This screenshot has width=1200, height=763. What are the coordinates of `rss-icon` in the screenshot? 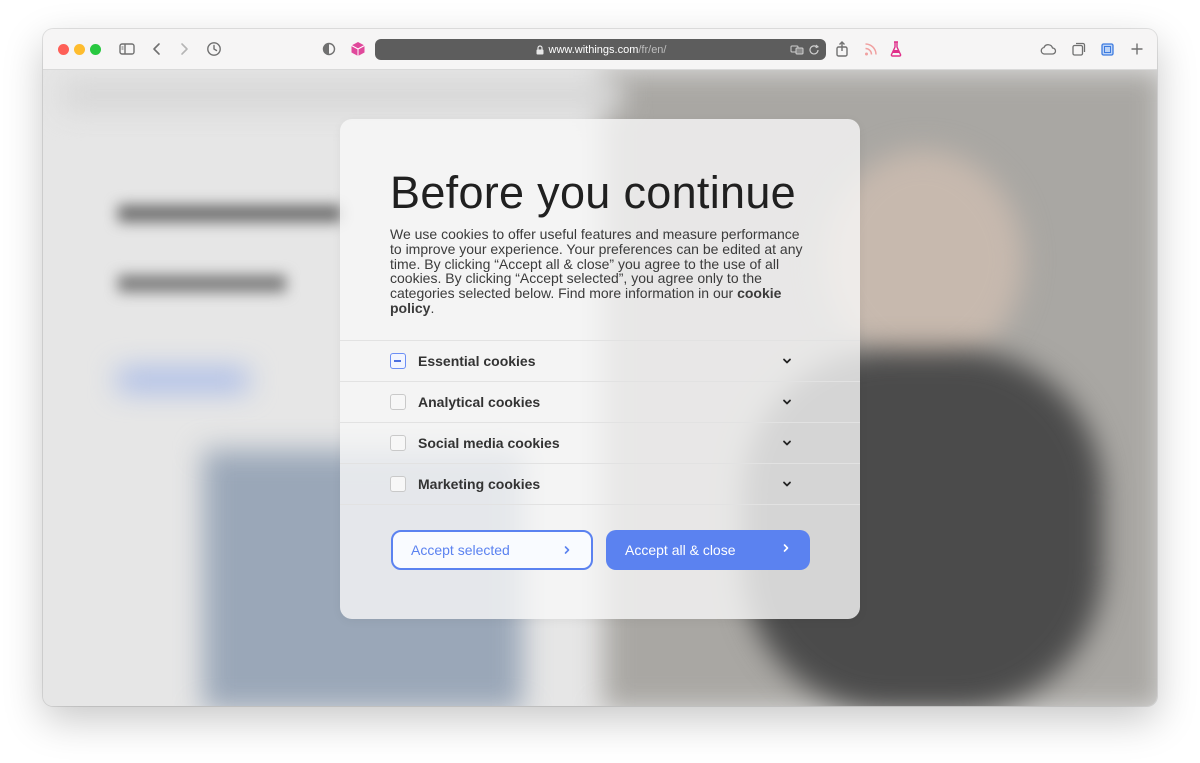 It's located at (871, 49).